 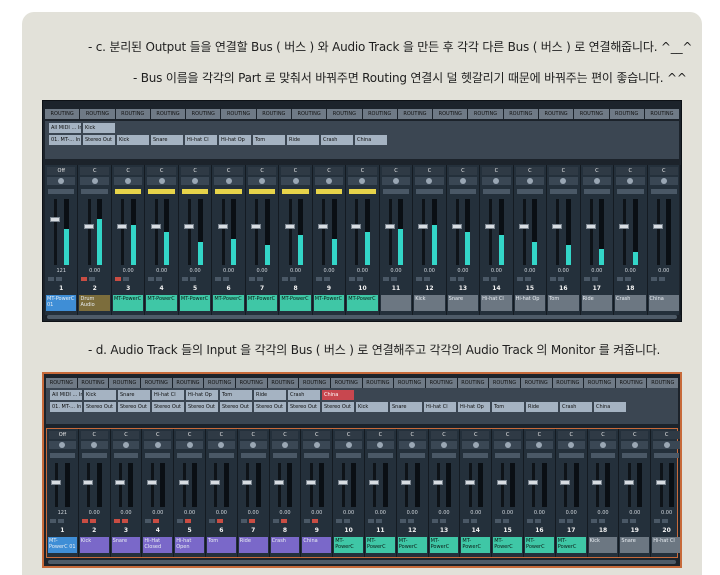 What do you see at coordinates (270, 395) in the screenshot?
I see `input-select: Ride` at bounding box center [270, 395].